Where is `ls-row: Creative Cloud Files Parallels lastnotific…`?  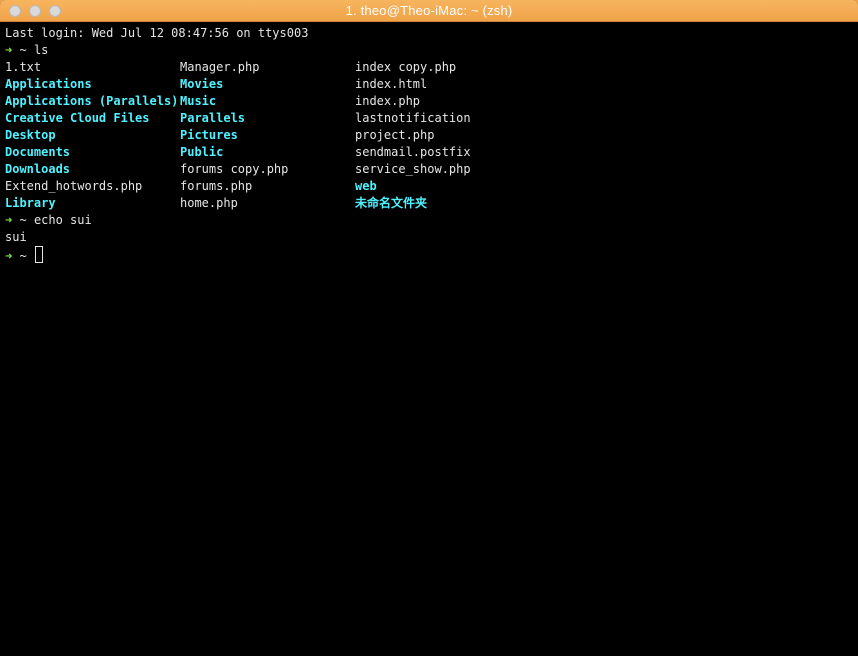 ls-row: Creative Cloud Files Parallels lastnotific… is located at coordinates (427, 118).